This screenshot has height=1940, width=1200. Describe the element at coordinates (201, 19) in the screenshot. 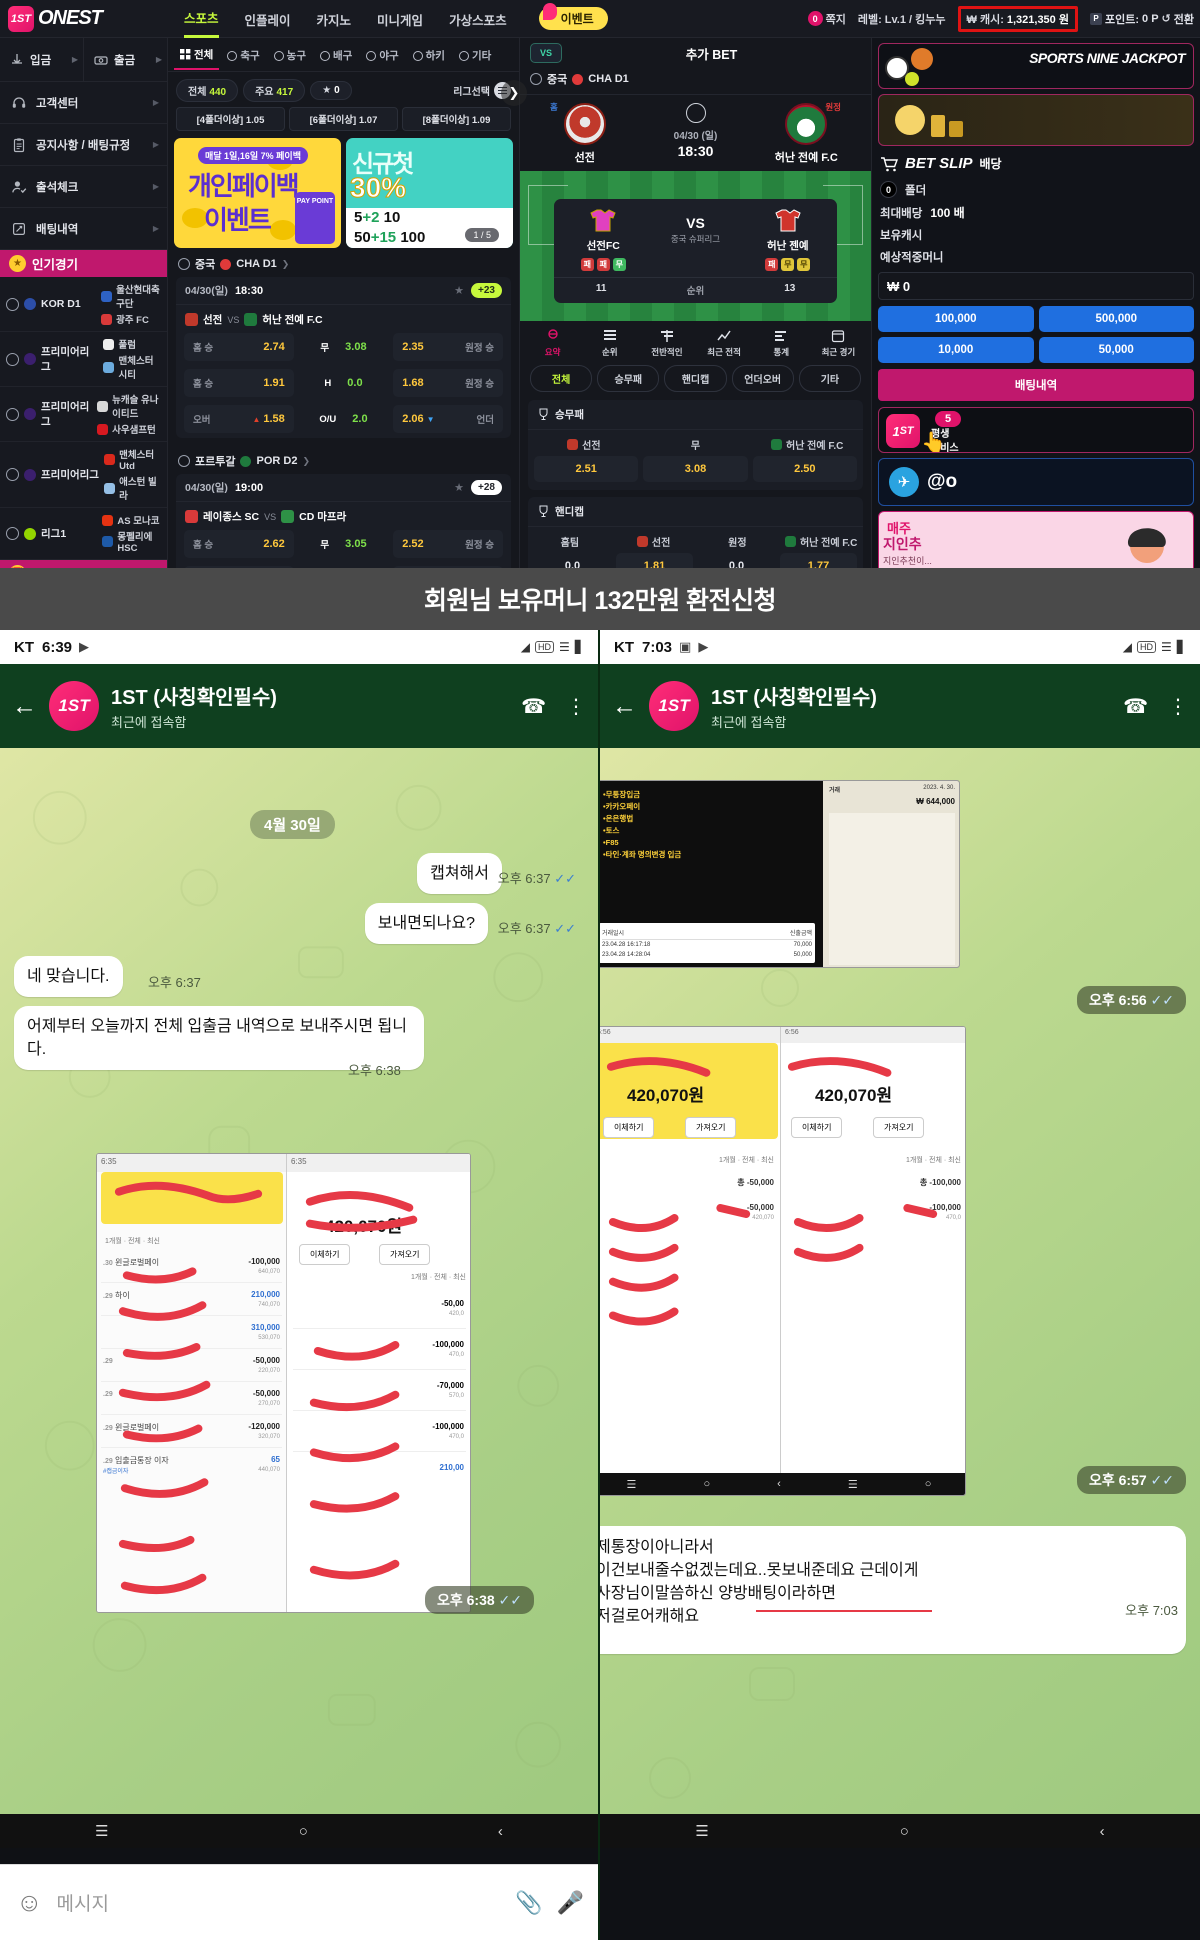

I see `nav-sports: 스포츠` at that location.